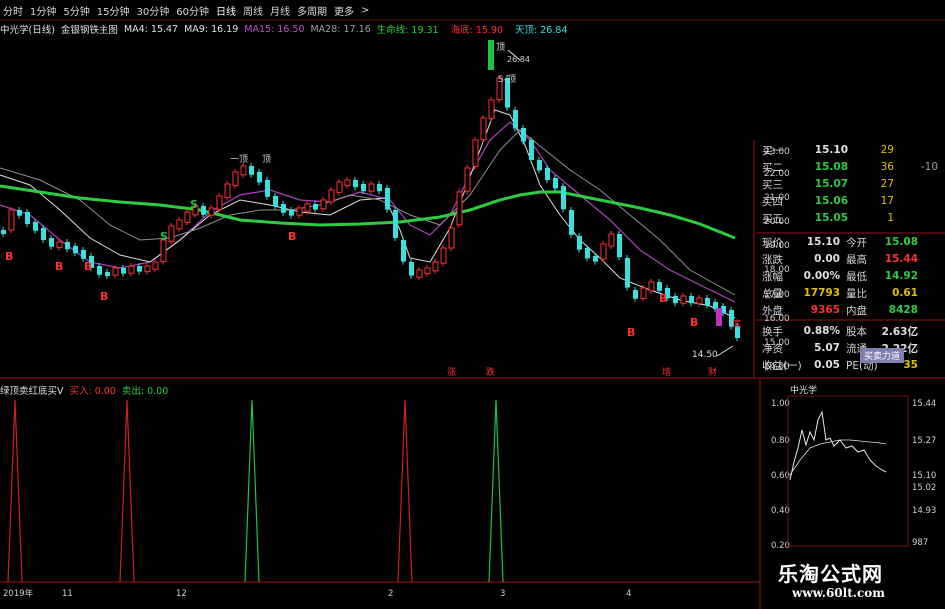 The image size is (945, 609). What do you see at coordinates (705, 355) in the screenshot?
I see `low-value: 14.50` at bounding box center [705, 355].